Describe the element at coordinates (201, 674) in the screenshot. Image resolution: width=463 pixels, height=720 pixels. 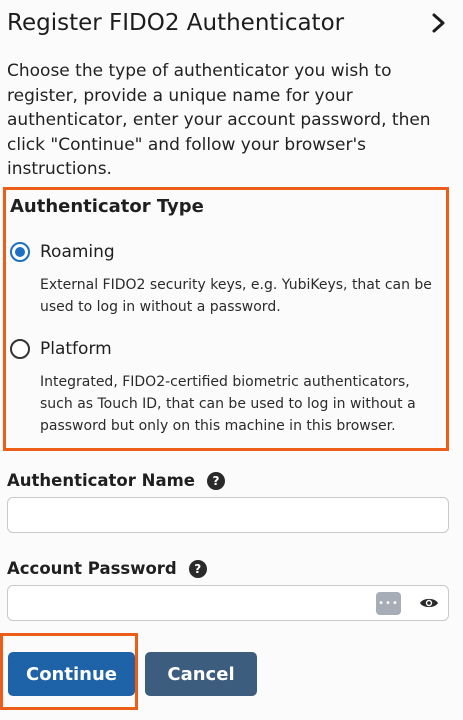
I see `cancel-button: Cancel` at that location.